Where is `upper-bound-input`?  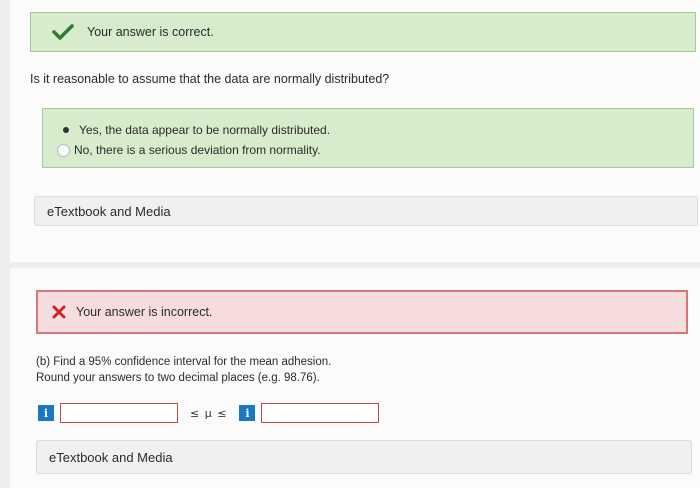
upper-bound-input is located at coordinates (320, 413).